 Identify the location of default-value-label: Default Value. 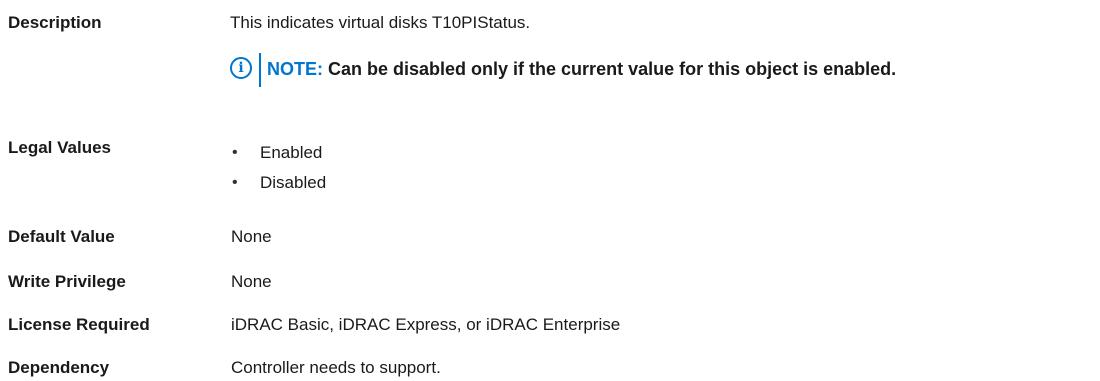
(61, 236).